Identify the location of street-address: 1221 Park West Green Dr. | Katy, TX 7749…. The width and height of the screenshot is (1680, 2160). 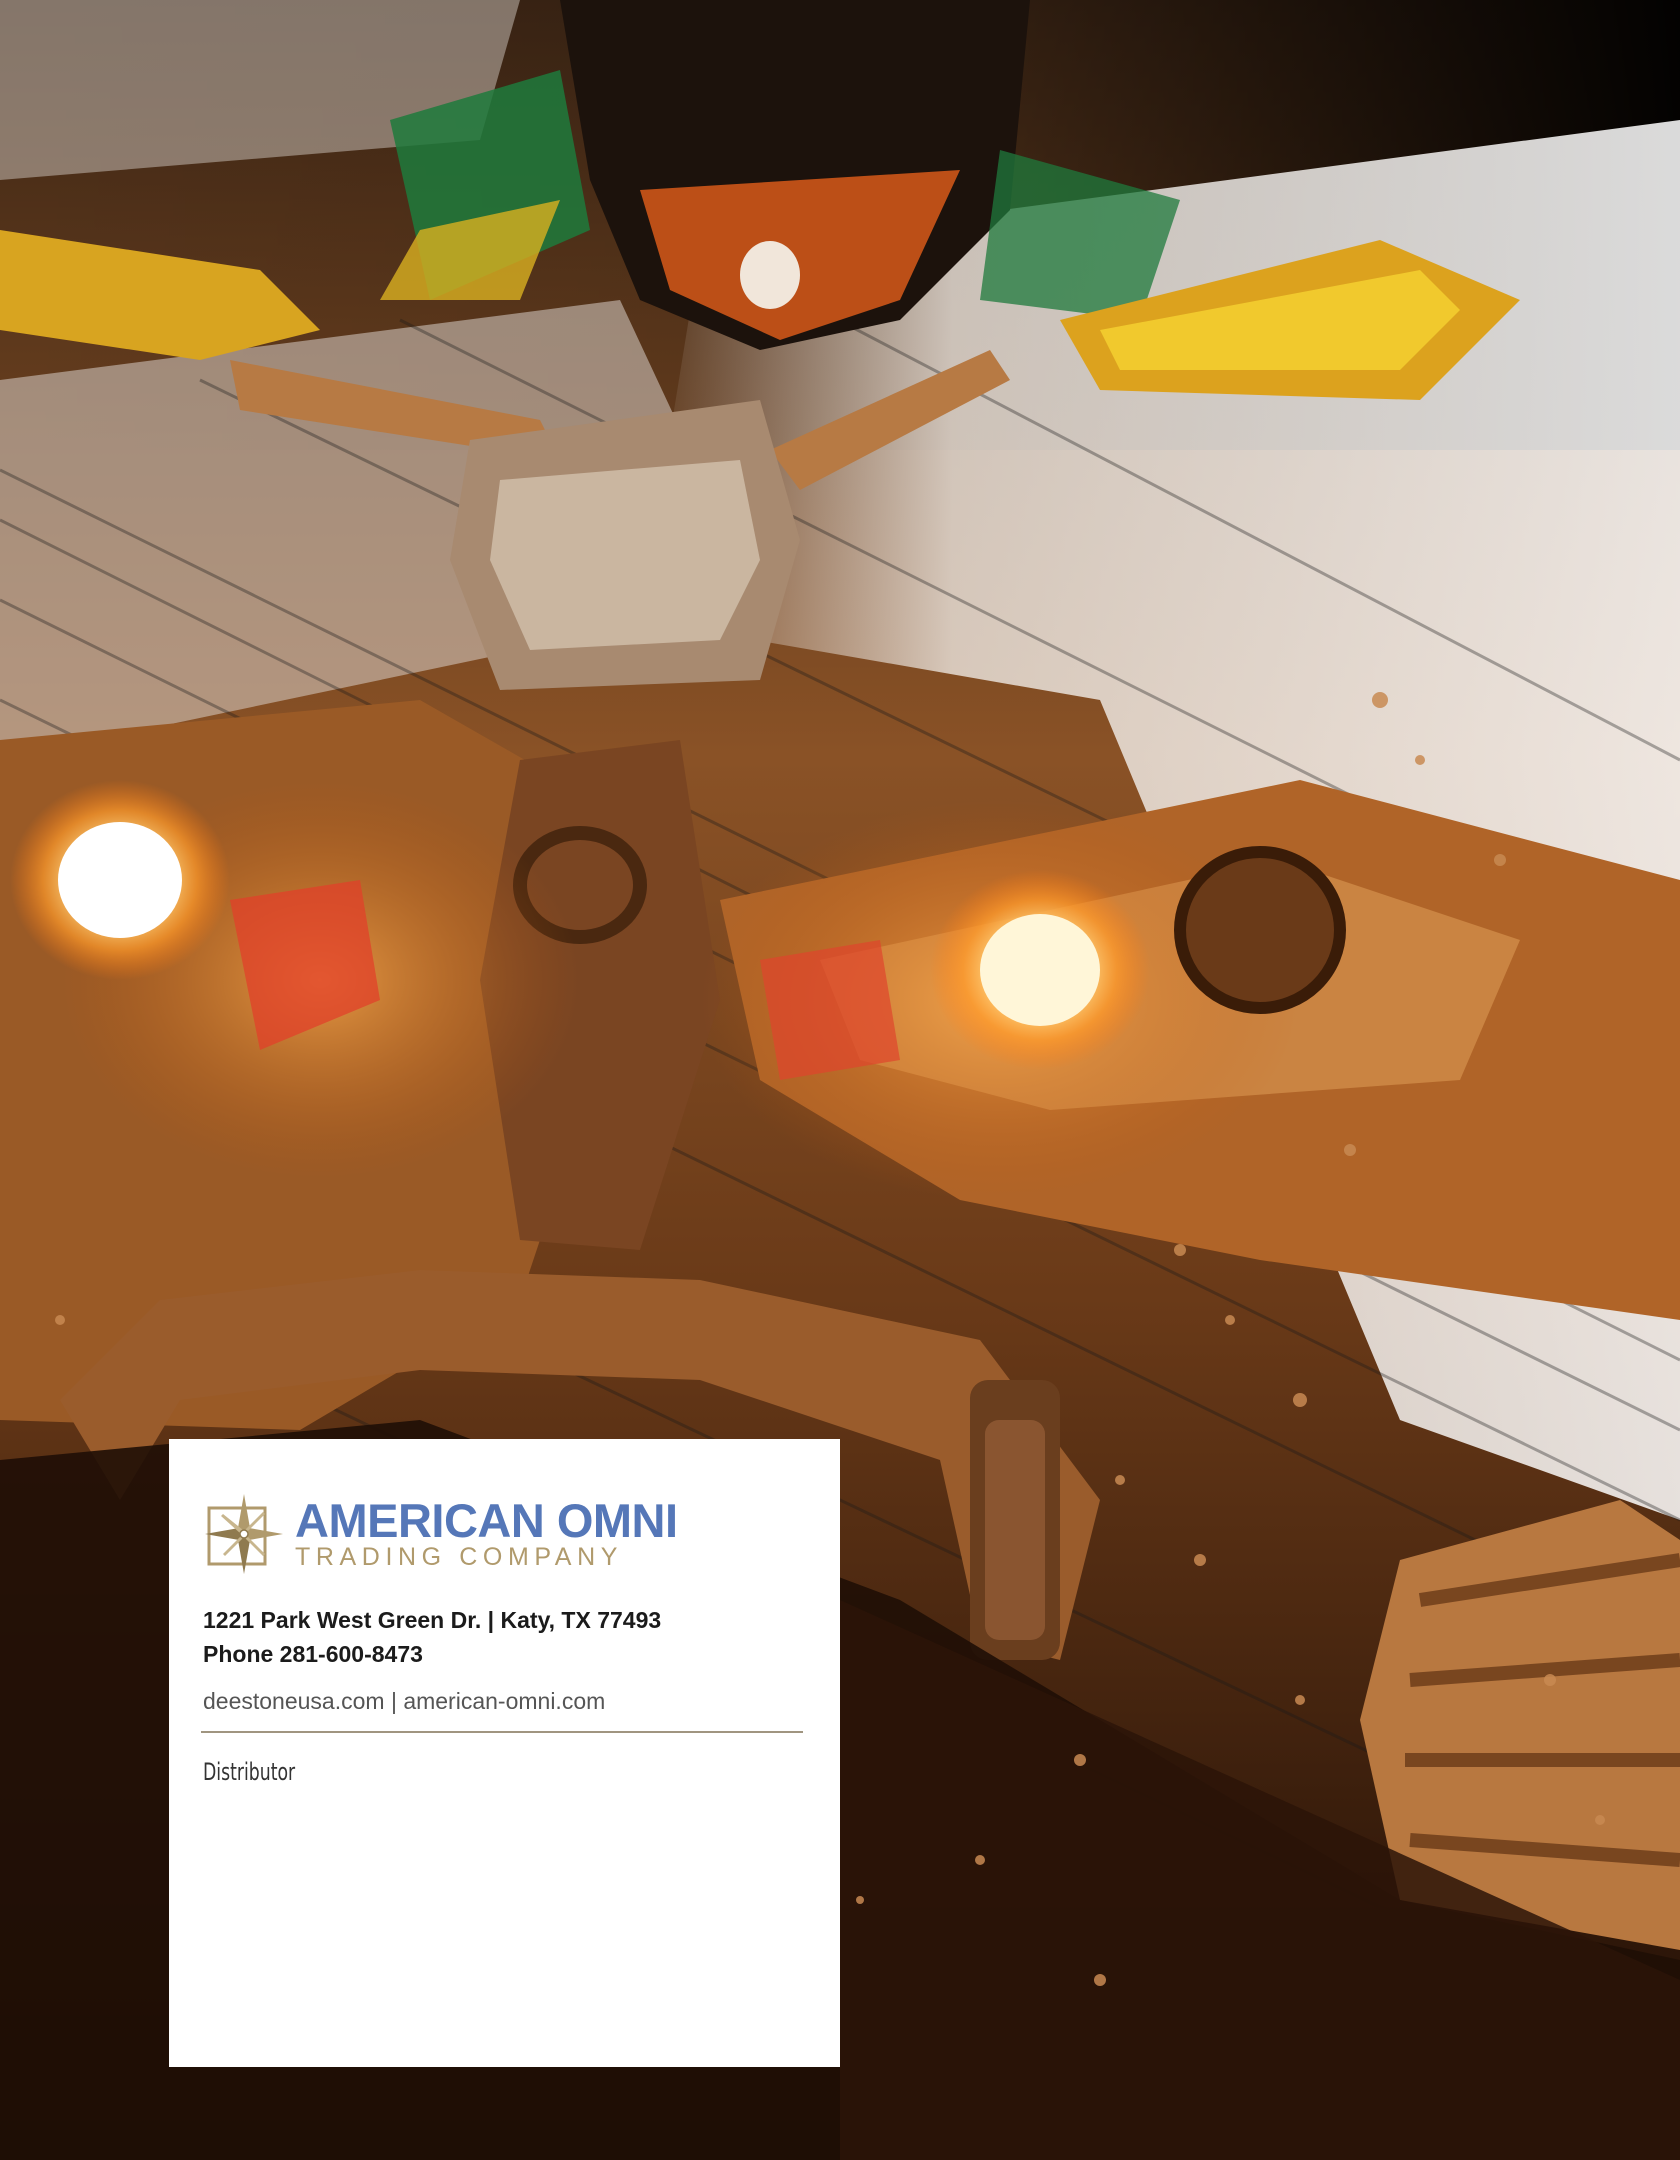
(432, 1620).